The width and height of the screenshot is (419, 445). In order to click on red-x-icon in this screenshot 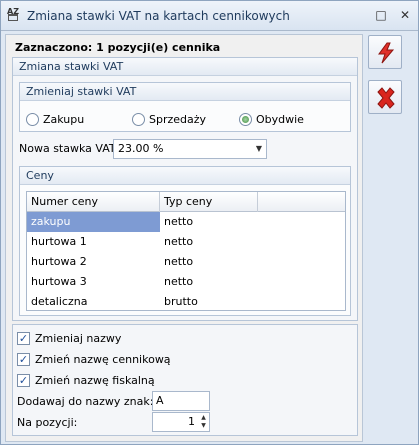, I will do `click(386, 98)`.